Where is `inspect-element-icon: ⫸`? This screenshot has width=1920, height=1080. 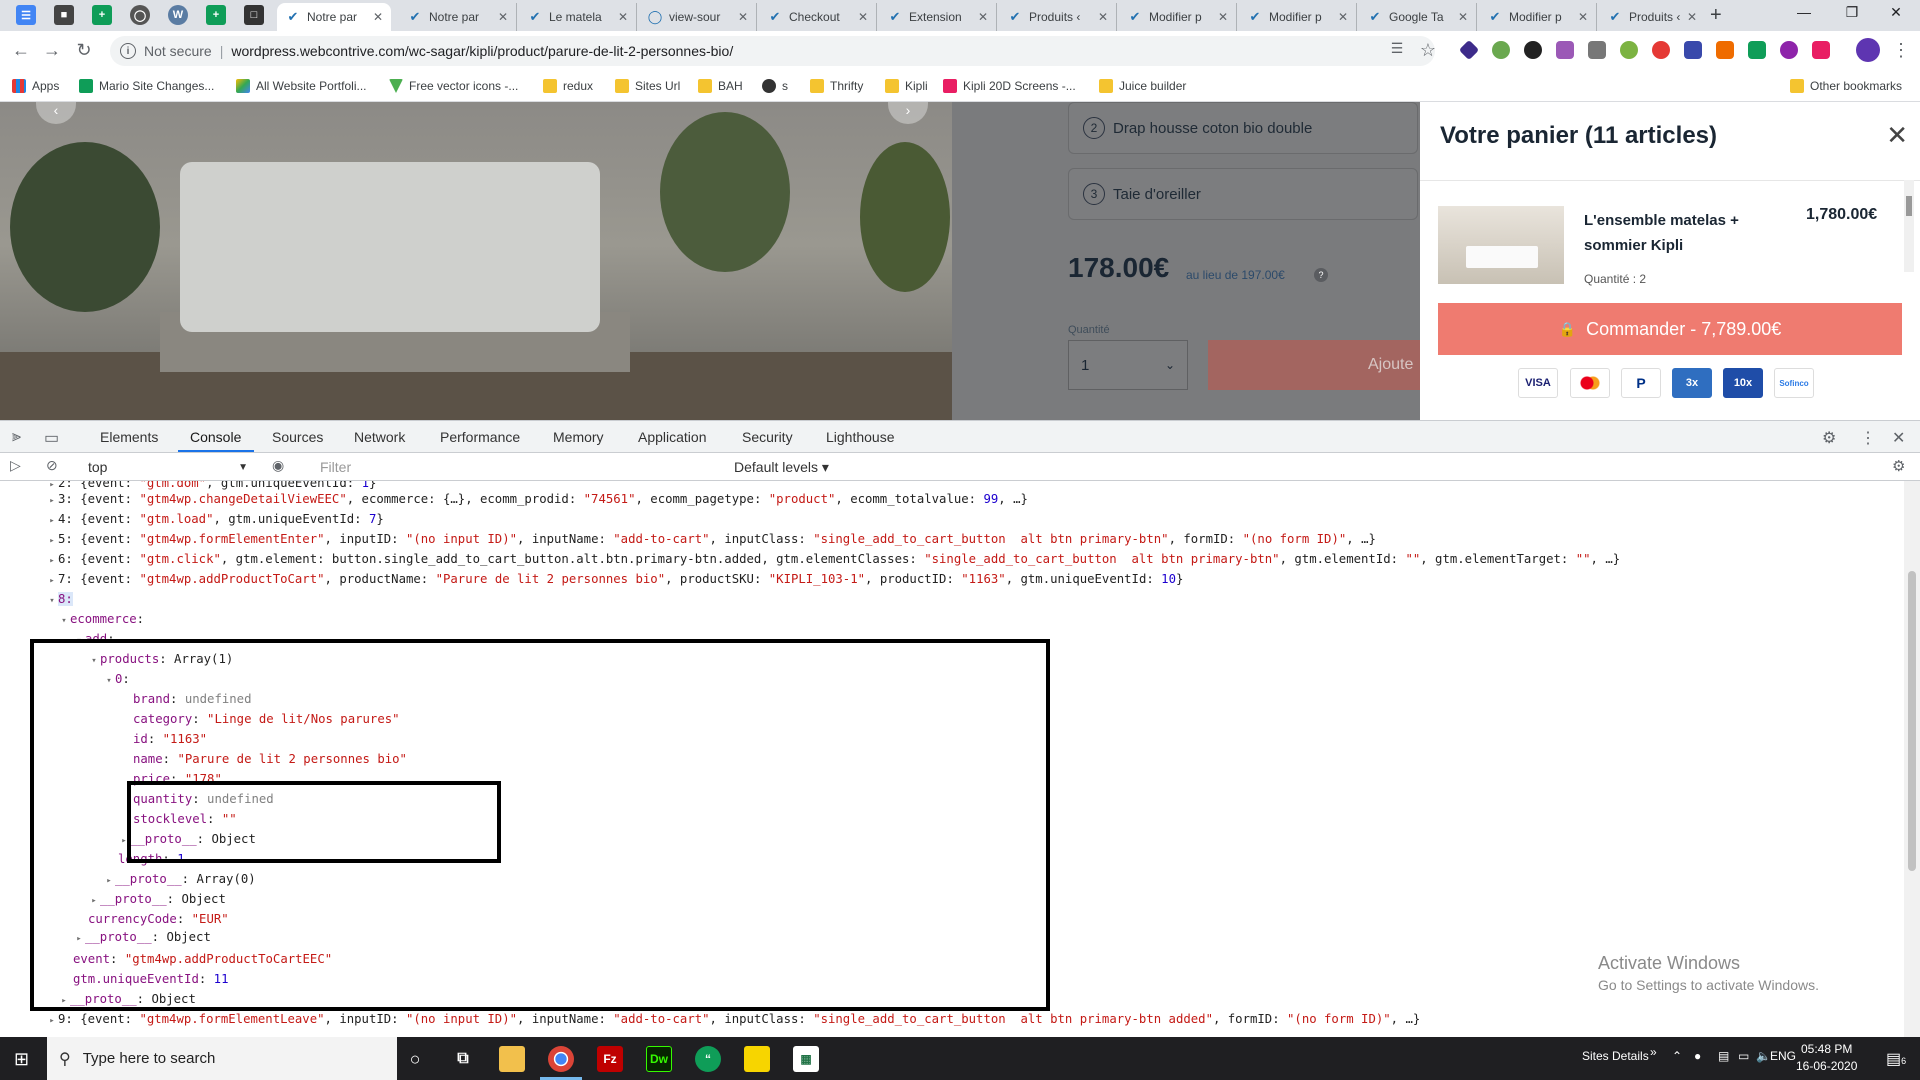 inspect-element-icon: ⫸ is located at coordinates (16, 437).